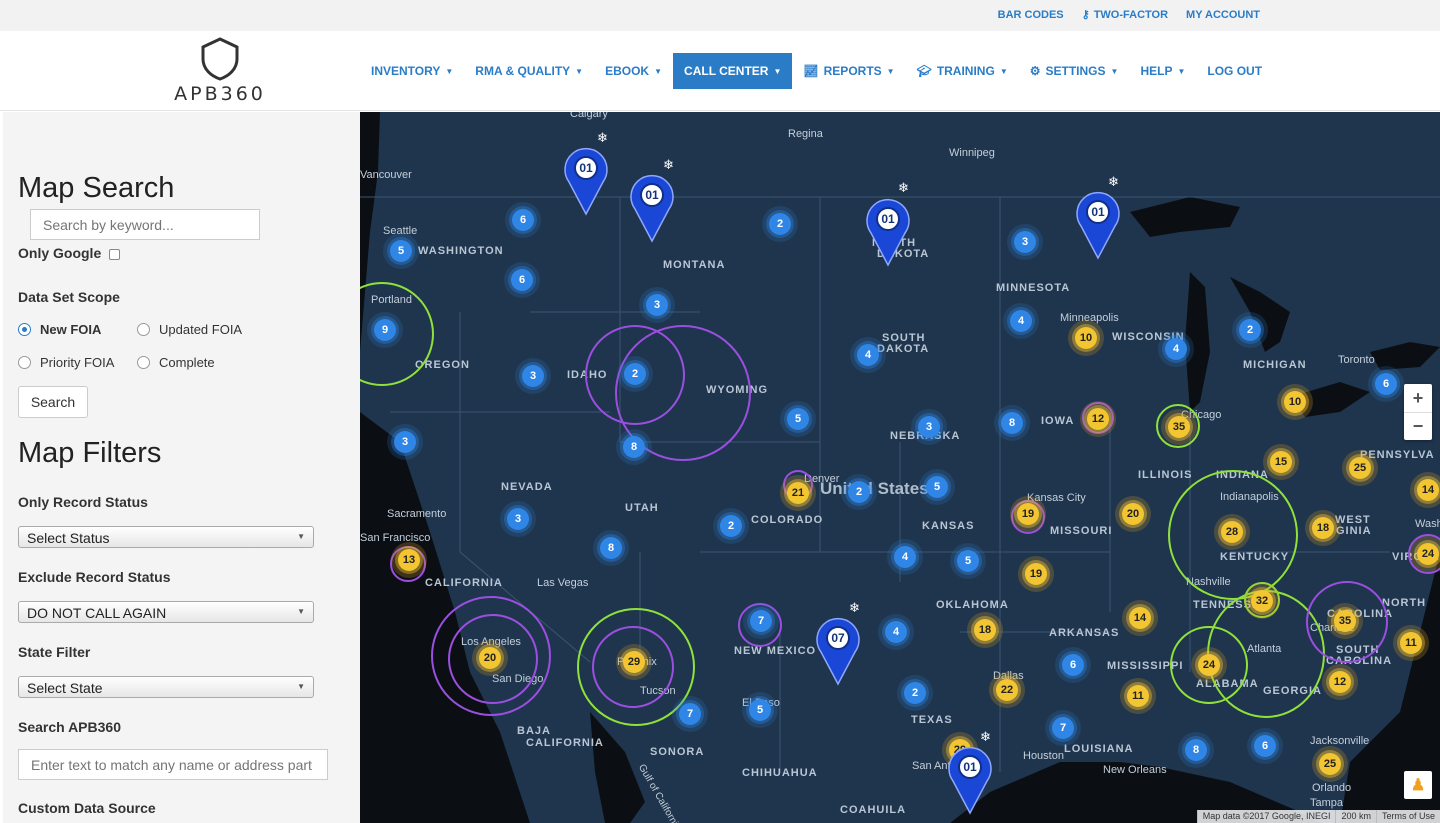  What do you see at coordinates (1223, 14) in the screenshot?
I see `my-account-link: MY ACCOUNT` at bounding box center [1223, 14].